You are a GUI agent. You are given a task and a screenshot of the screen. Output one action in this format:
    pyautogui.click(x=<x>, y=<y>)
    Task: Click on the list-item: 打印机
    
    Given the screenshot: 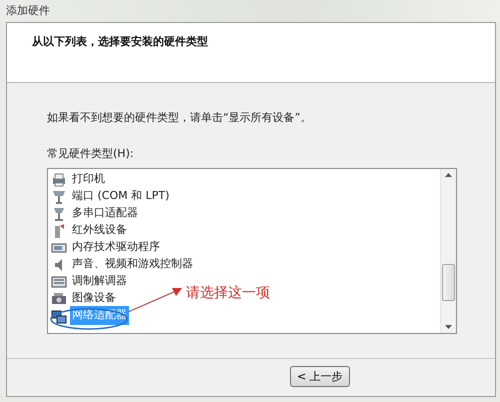 What is the action you would take?
    pyautogui.click(x=88, y=179)
    